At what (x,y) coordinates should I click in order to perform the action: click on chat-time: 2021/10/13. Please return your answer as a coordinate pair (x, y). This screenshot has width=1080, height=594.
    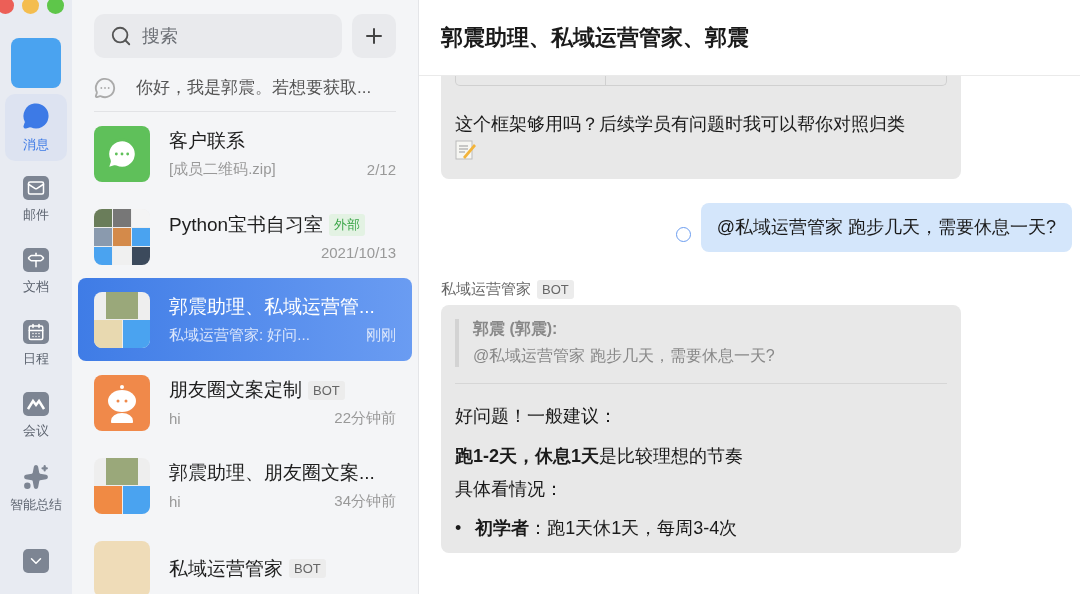
    Looking at the image, I should click on (358, 252).